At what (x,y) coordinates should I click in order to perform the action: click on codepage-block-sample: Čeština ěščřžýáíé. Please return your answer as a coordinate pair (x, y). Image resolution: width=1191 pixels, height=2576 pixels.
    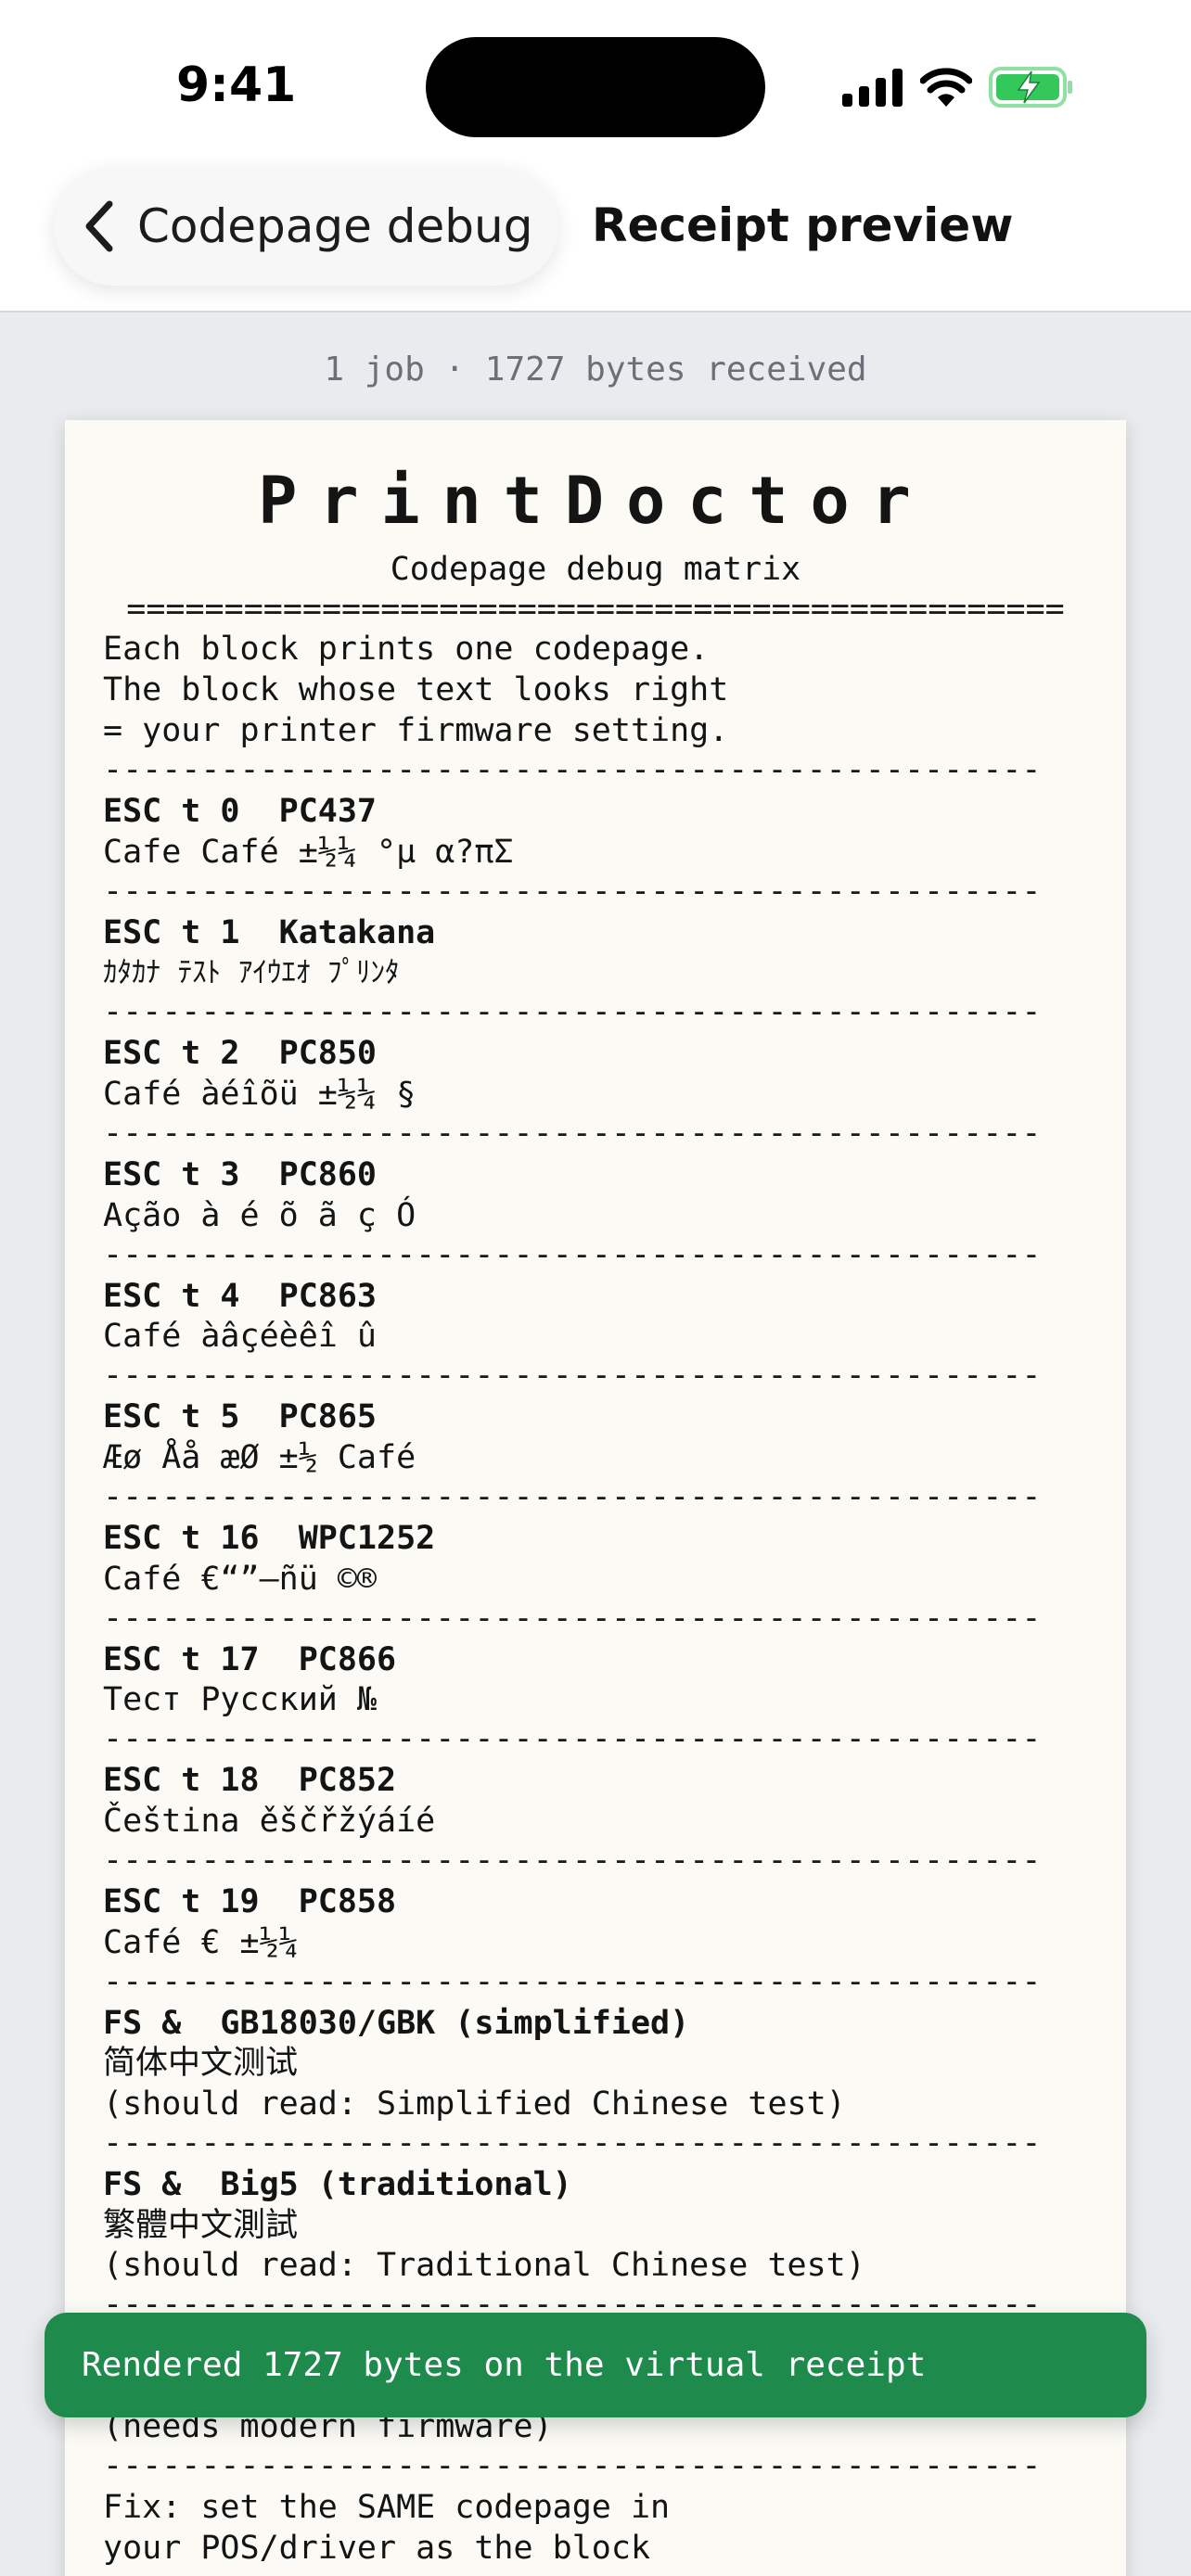
    Looking at the image, I should click on (270, 1821).